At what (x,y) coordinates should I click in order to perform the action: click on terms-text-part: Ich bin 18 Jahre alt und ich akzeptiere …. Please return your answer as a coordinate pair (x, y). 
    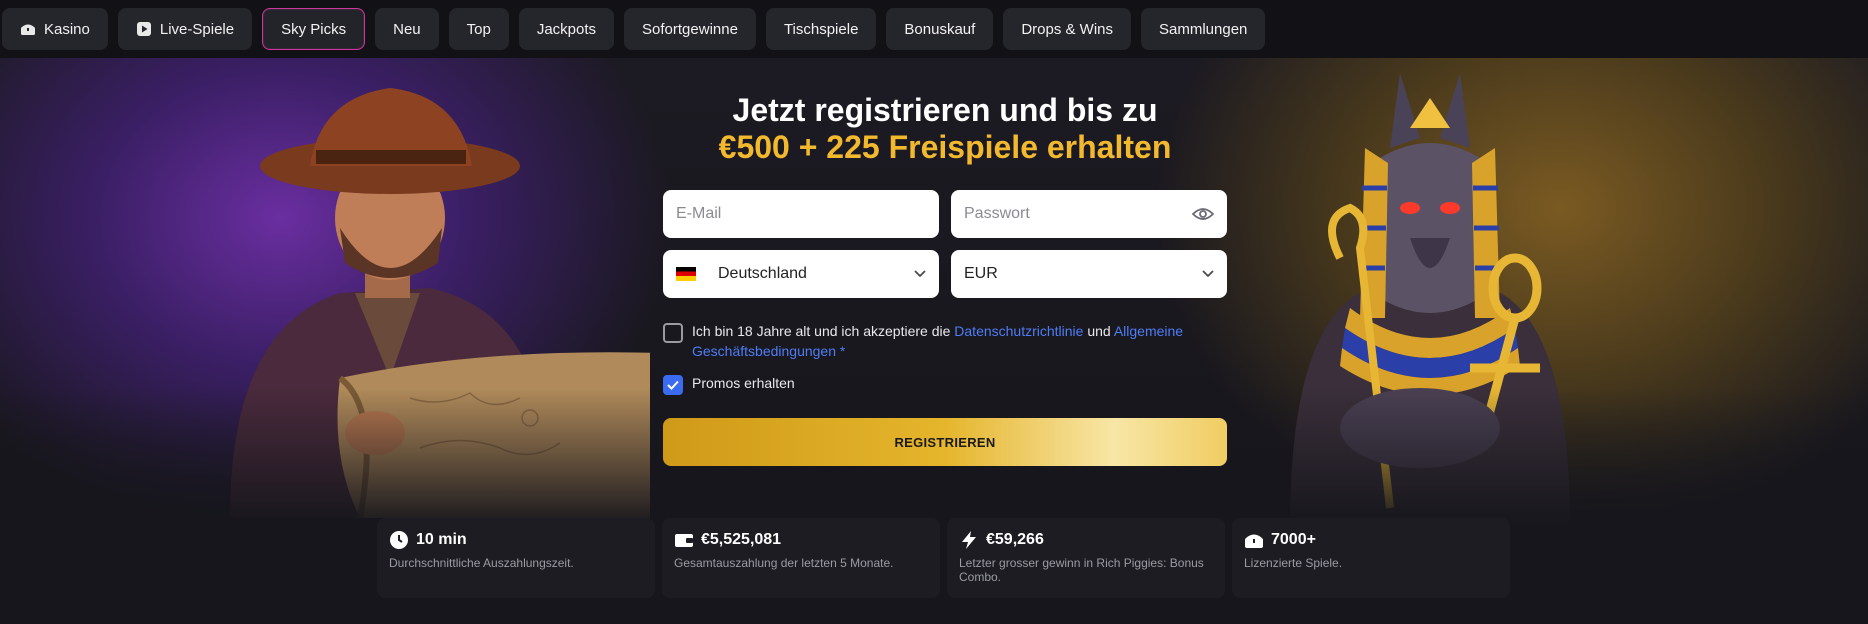
    Looking at the image, I should click on (823, 331).